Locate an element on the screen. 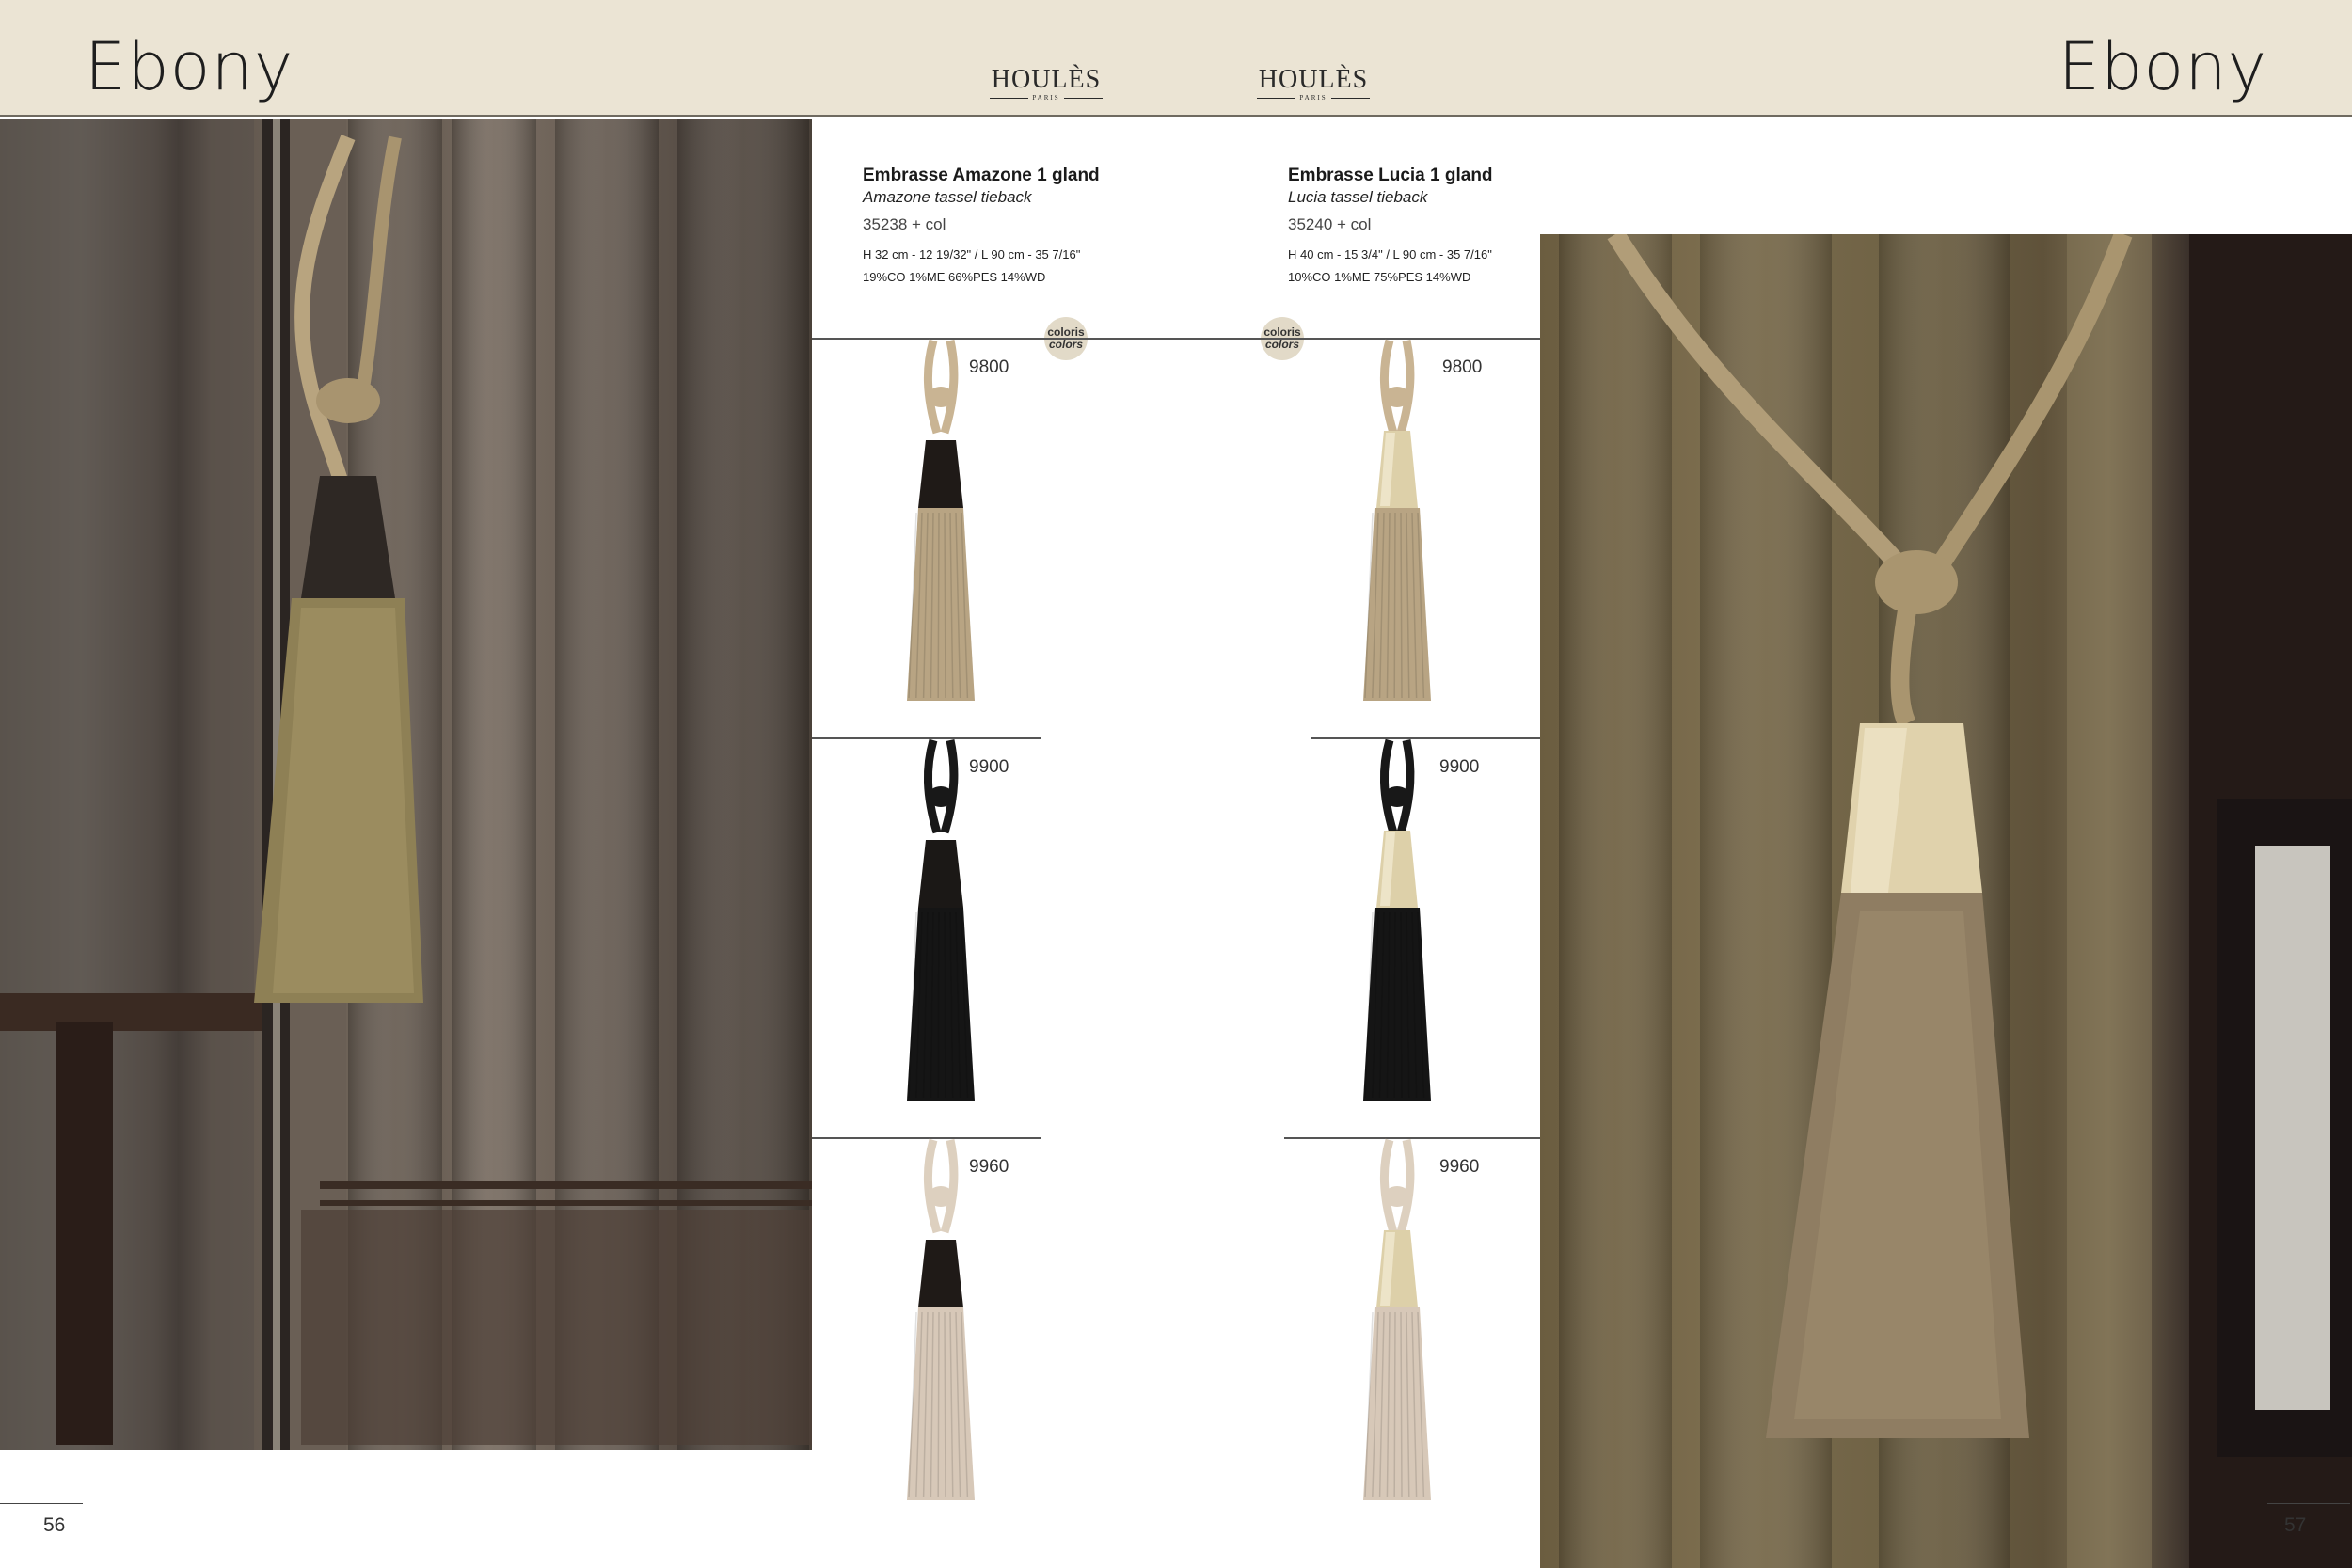 The image size is (2352, 1568). product-composition-lucia: 10%CO 1%ME 75%PES 14%WD is located at coordinates (1379, 277).